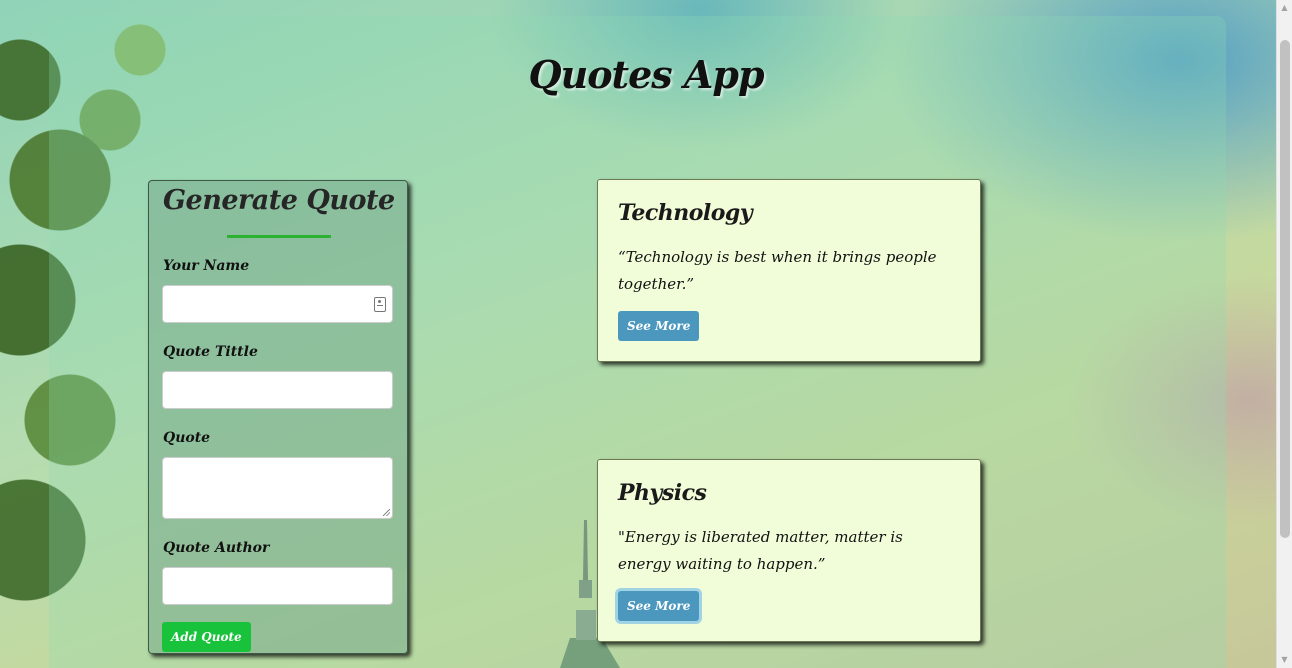 The height and width of the screenshot is (668, 1292). Describe the element at coordinates (210, 352) in the screenshot. I see `quote-title-label: Quote Tittle` at that location.